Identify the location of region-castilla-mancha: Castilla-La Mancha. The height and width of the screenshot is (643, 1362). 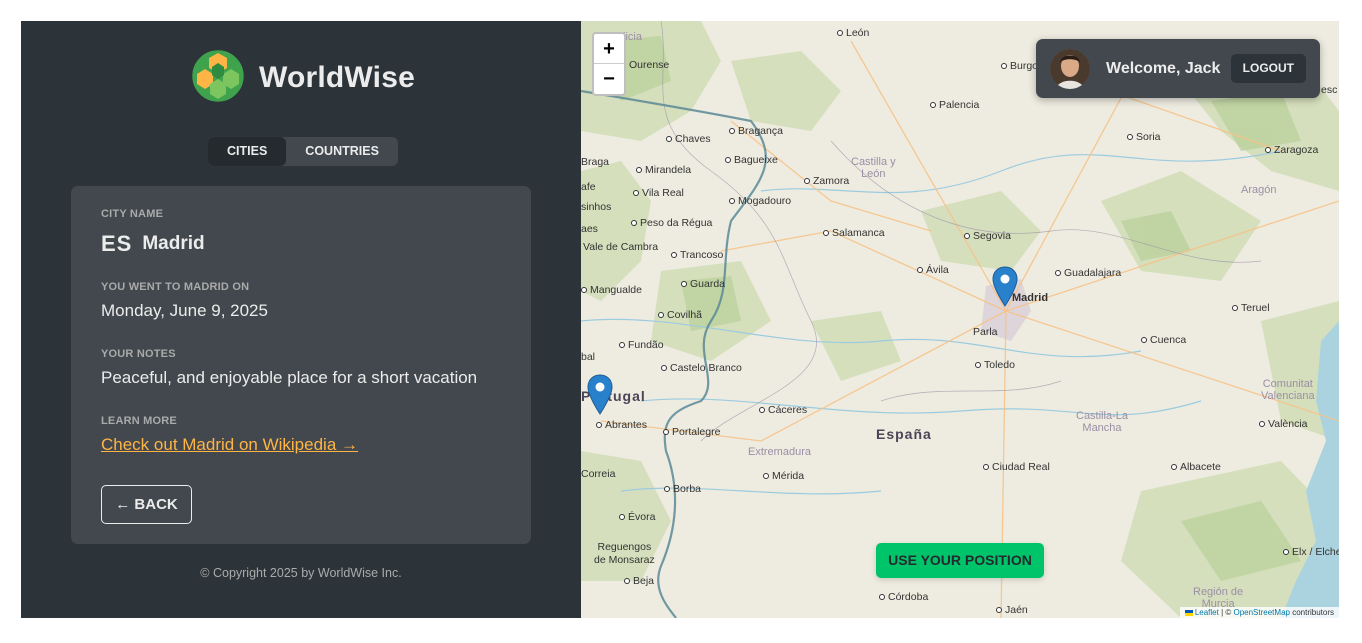
(1102, 422).